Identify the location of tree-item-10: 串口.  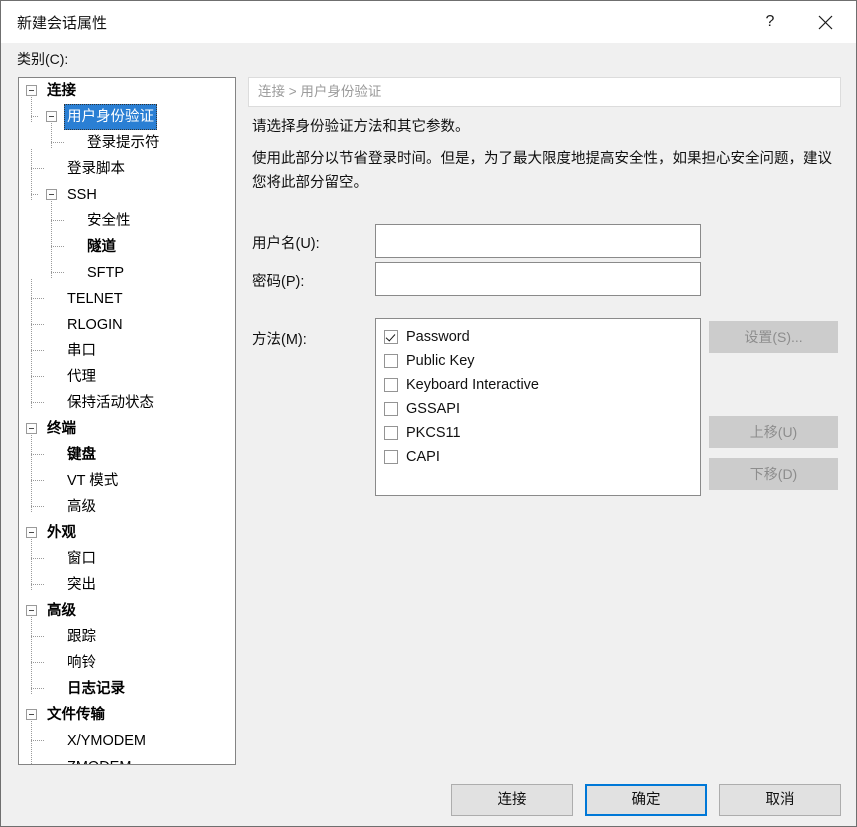
(127, 351).